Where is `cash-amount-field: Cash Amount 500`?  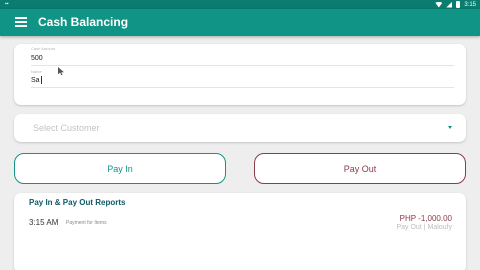
cash-amount-field: Cash Amount 500 is located at coordinates (242, 55).